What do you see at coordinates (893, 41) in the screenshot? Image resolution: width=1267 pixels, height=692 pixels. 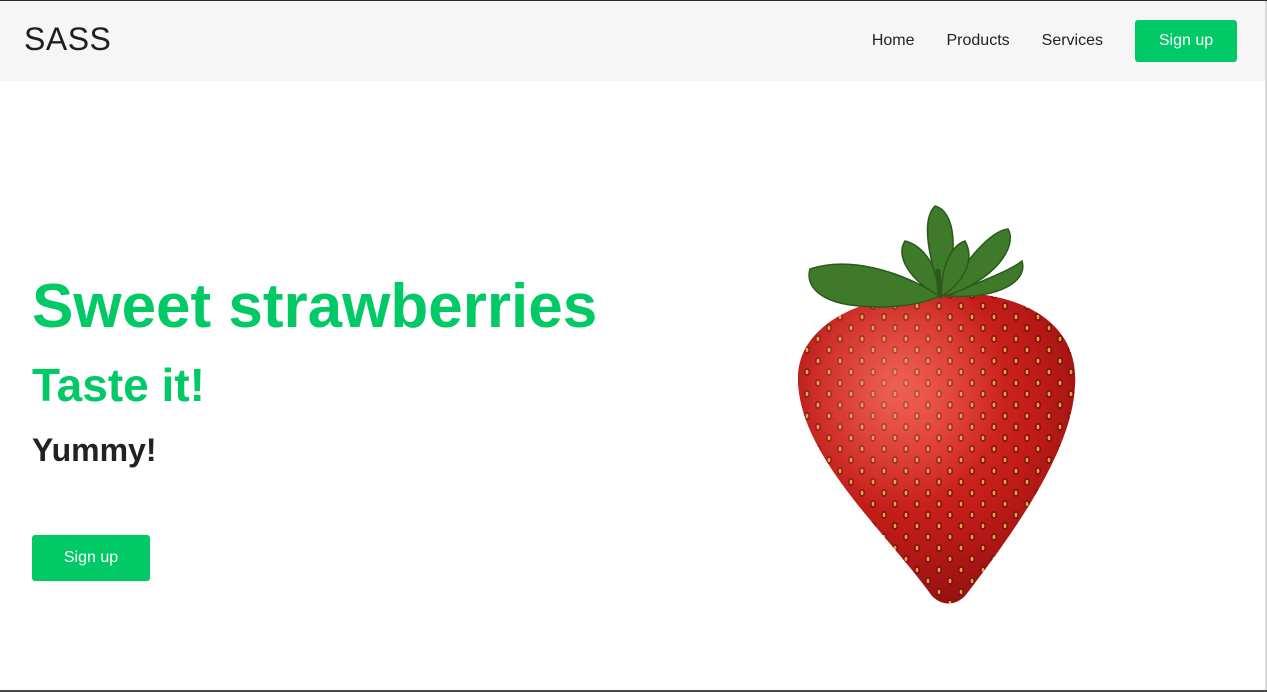 I see `nav-link-home: Home` at bounding box center [893, 41].